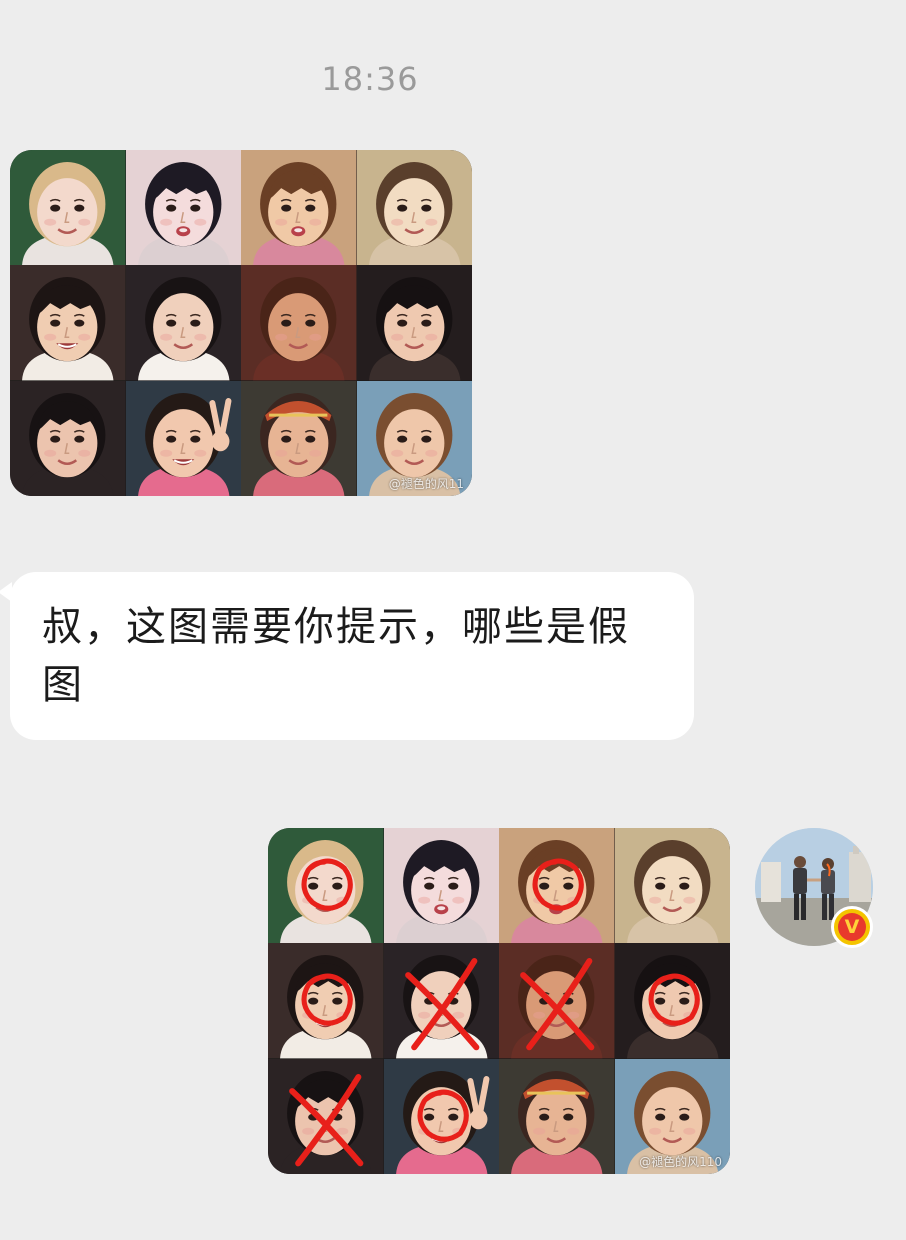  Describe the element at coordinates (414, 438) in the screenshot. I see `photo-tile: @褪色的风11` at that location.